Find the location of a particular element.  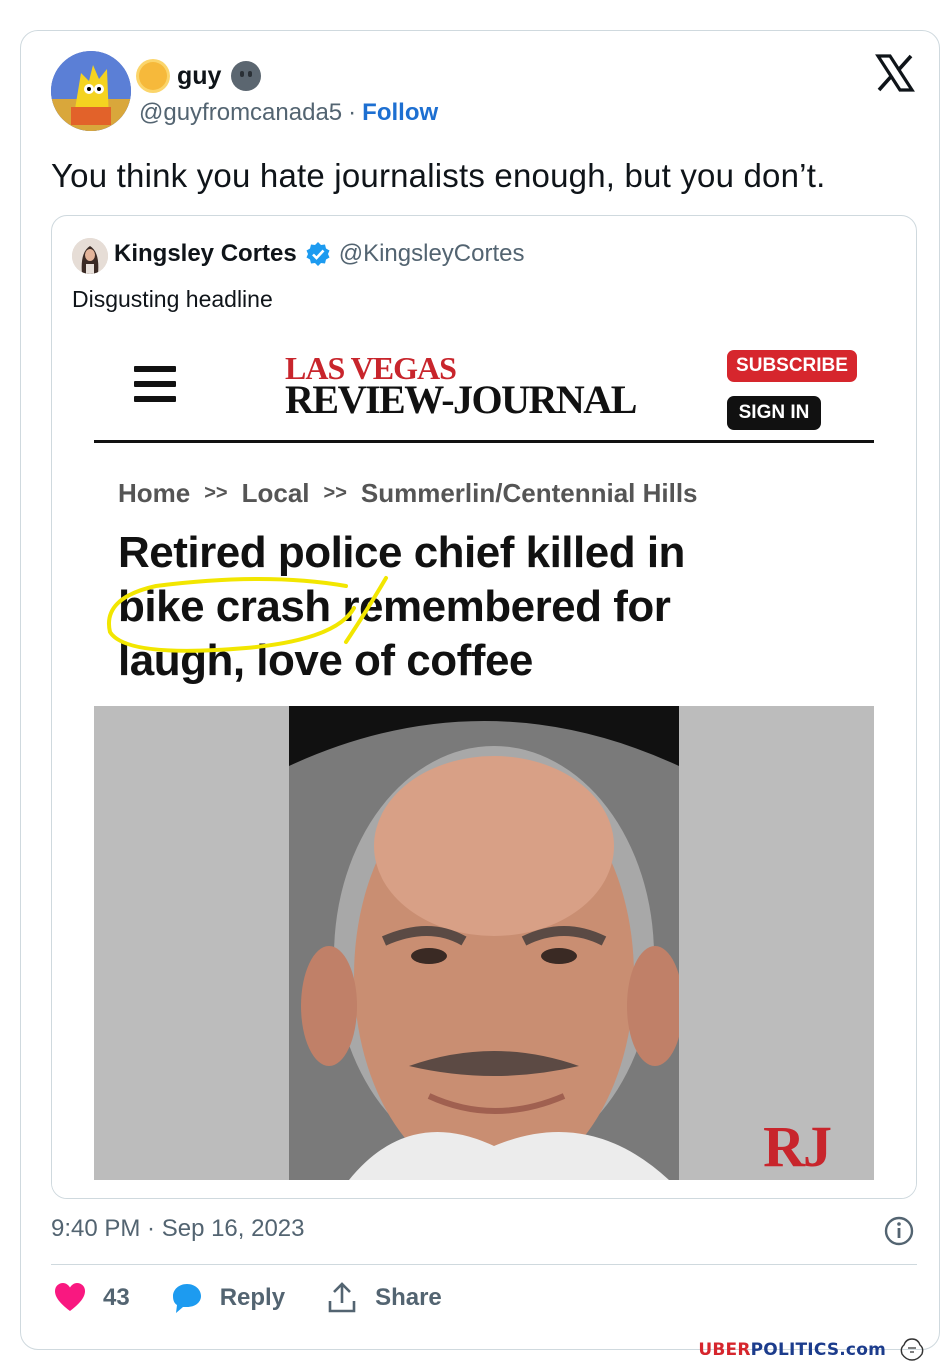

quoted-tweet-text: Disgusting headline is located at coordinates (172, 299).